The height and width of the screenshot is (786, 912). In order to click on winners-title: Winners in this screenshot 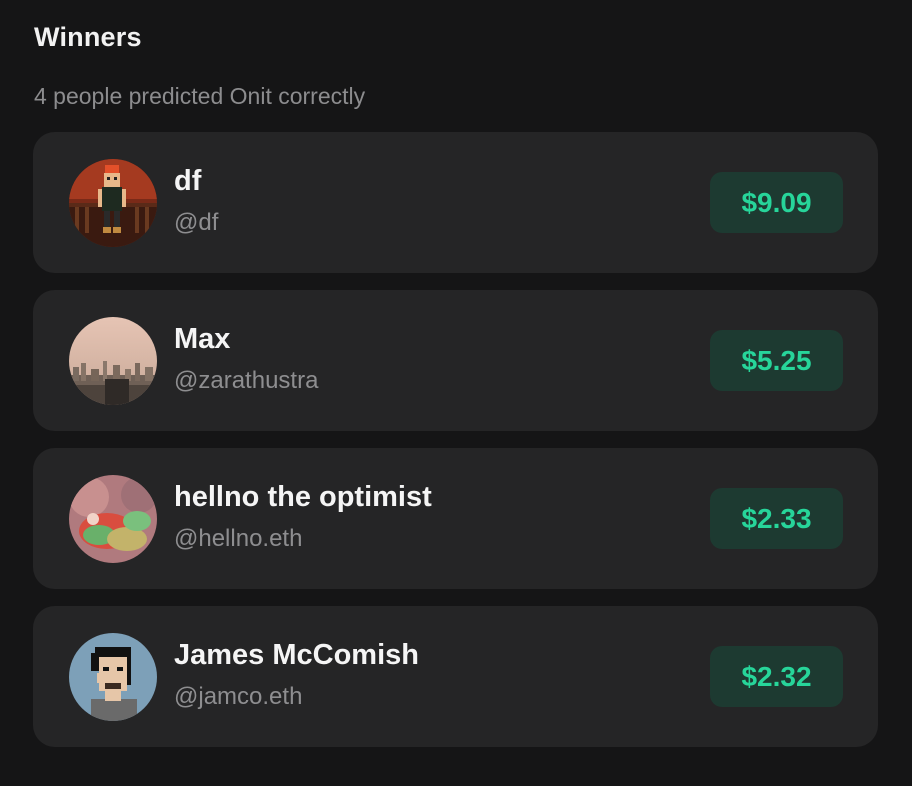, I will do `click(88, 37)`.